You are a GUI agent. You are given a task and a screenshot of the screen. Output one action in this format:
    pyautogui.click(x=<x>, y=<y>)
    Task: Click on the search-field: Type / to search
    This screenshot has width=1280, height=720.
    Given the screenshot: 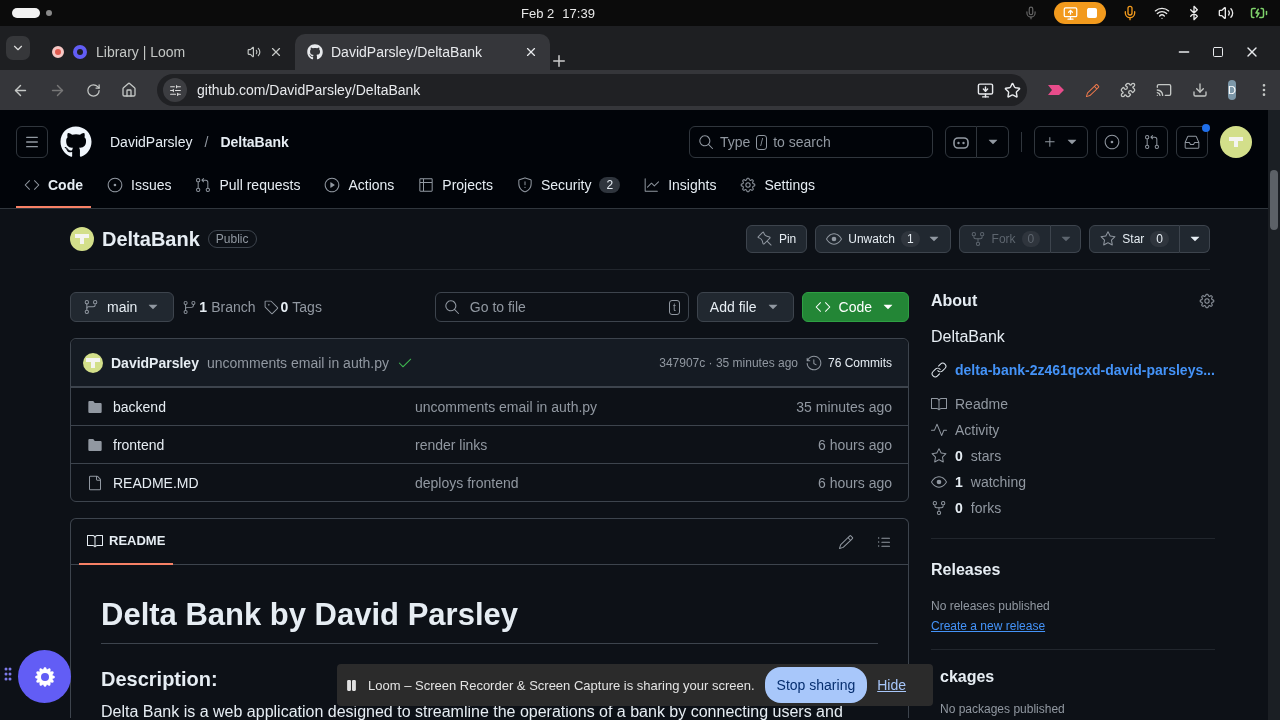 What is the action you would take?
    pyautogui.click(x=811, y=142)
    